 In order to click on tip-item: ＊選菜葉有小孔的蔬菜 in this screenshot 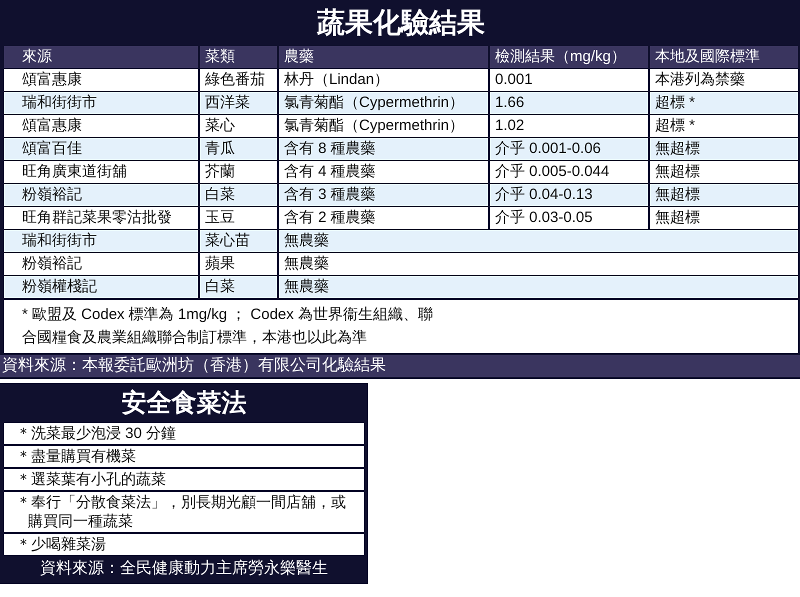, I will do `click(184, 479)`.